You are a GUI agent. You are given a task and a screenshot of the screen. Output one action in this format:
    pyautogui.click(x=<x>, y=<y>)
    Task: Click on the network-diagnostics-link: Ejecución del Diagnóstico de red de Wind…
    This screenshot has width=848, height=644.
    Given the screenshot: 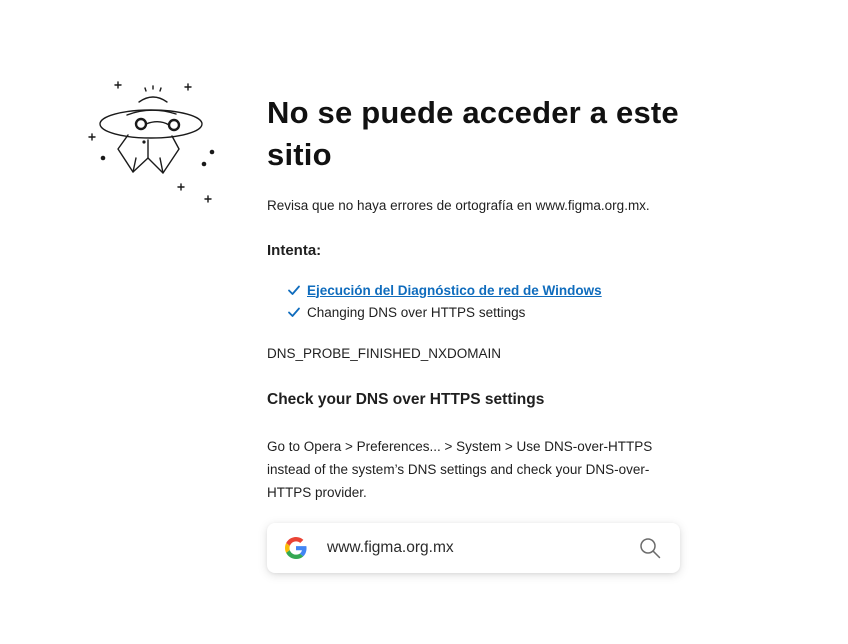 What is the action you would take?
    pyautogui.click(x=454, y=290)
    